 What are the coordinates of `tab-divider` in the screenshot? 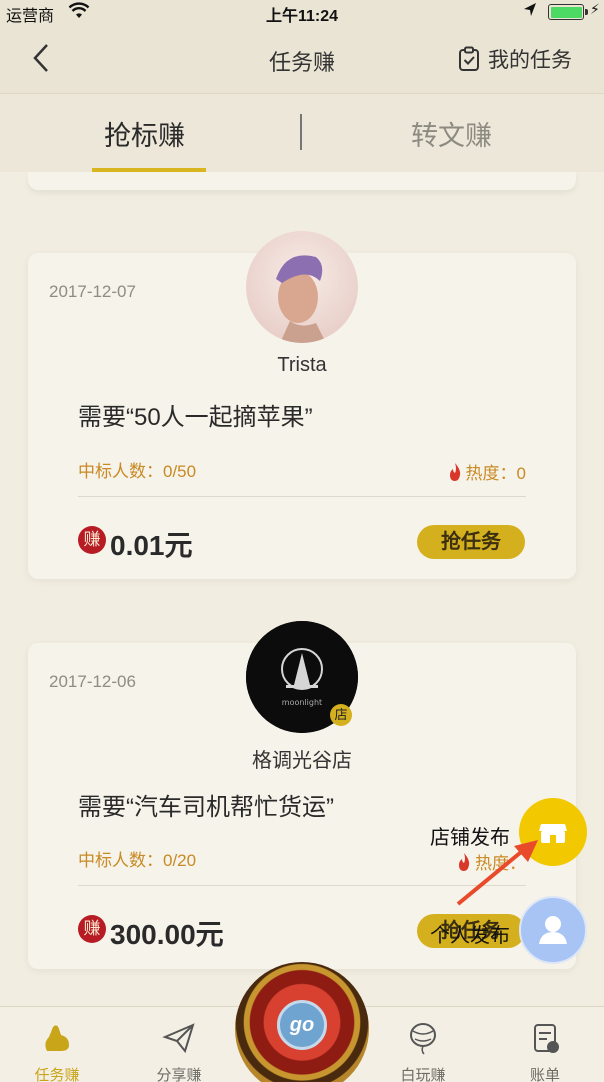 It's located at (301, 132).